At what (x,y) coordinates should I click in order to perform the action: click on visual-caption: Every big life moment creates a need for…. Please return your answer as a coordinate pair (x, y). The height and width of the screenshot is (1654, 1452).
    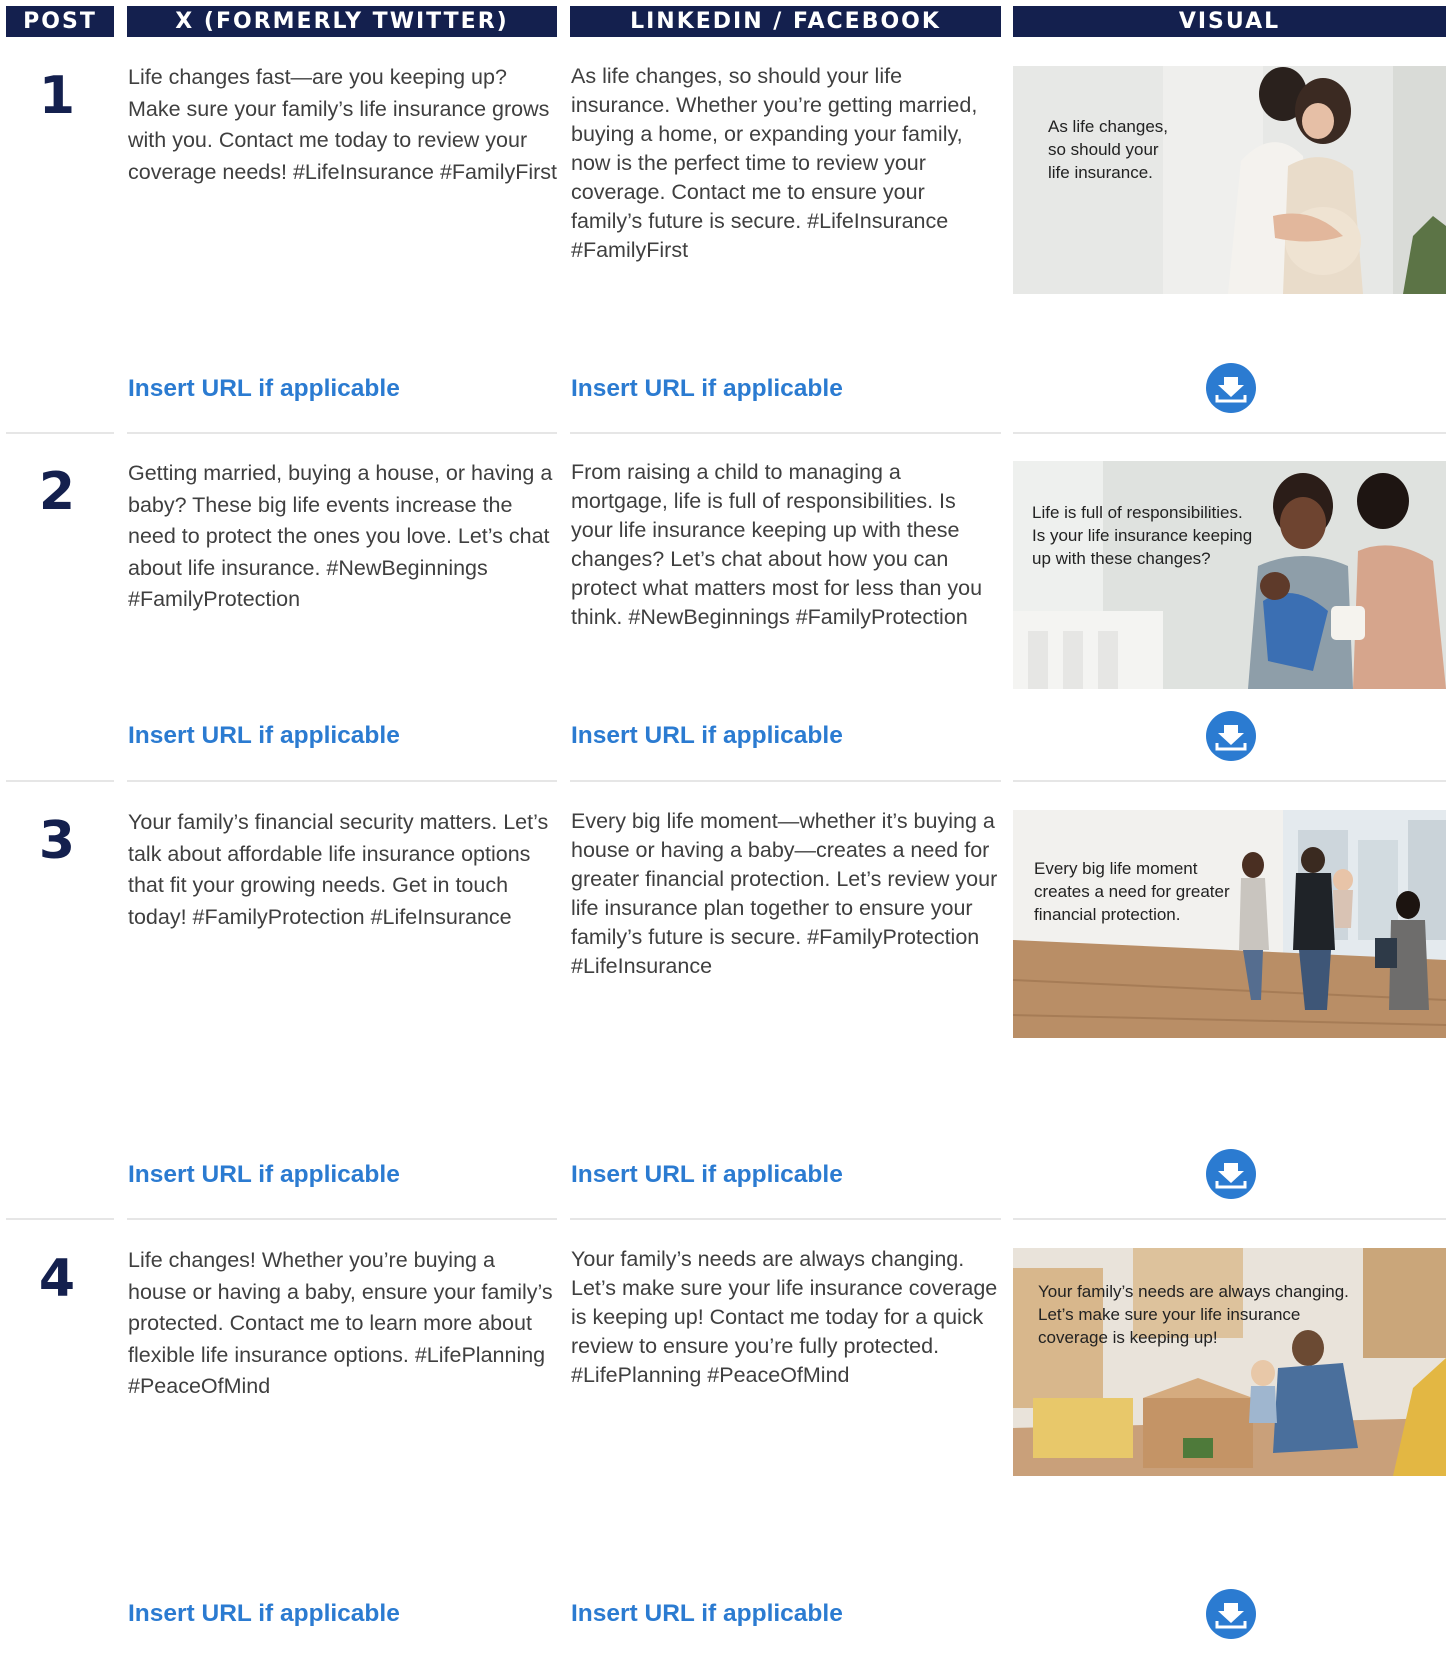
    Looking at the image, I should click on (1132, 891).